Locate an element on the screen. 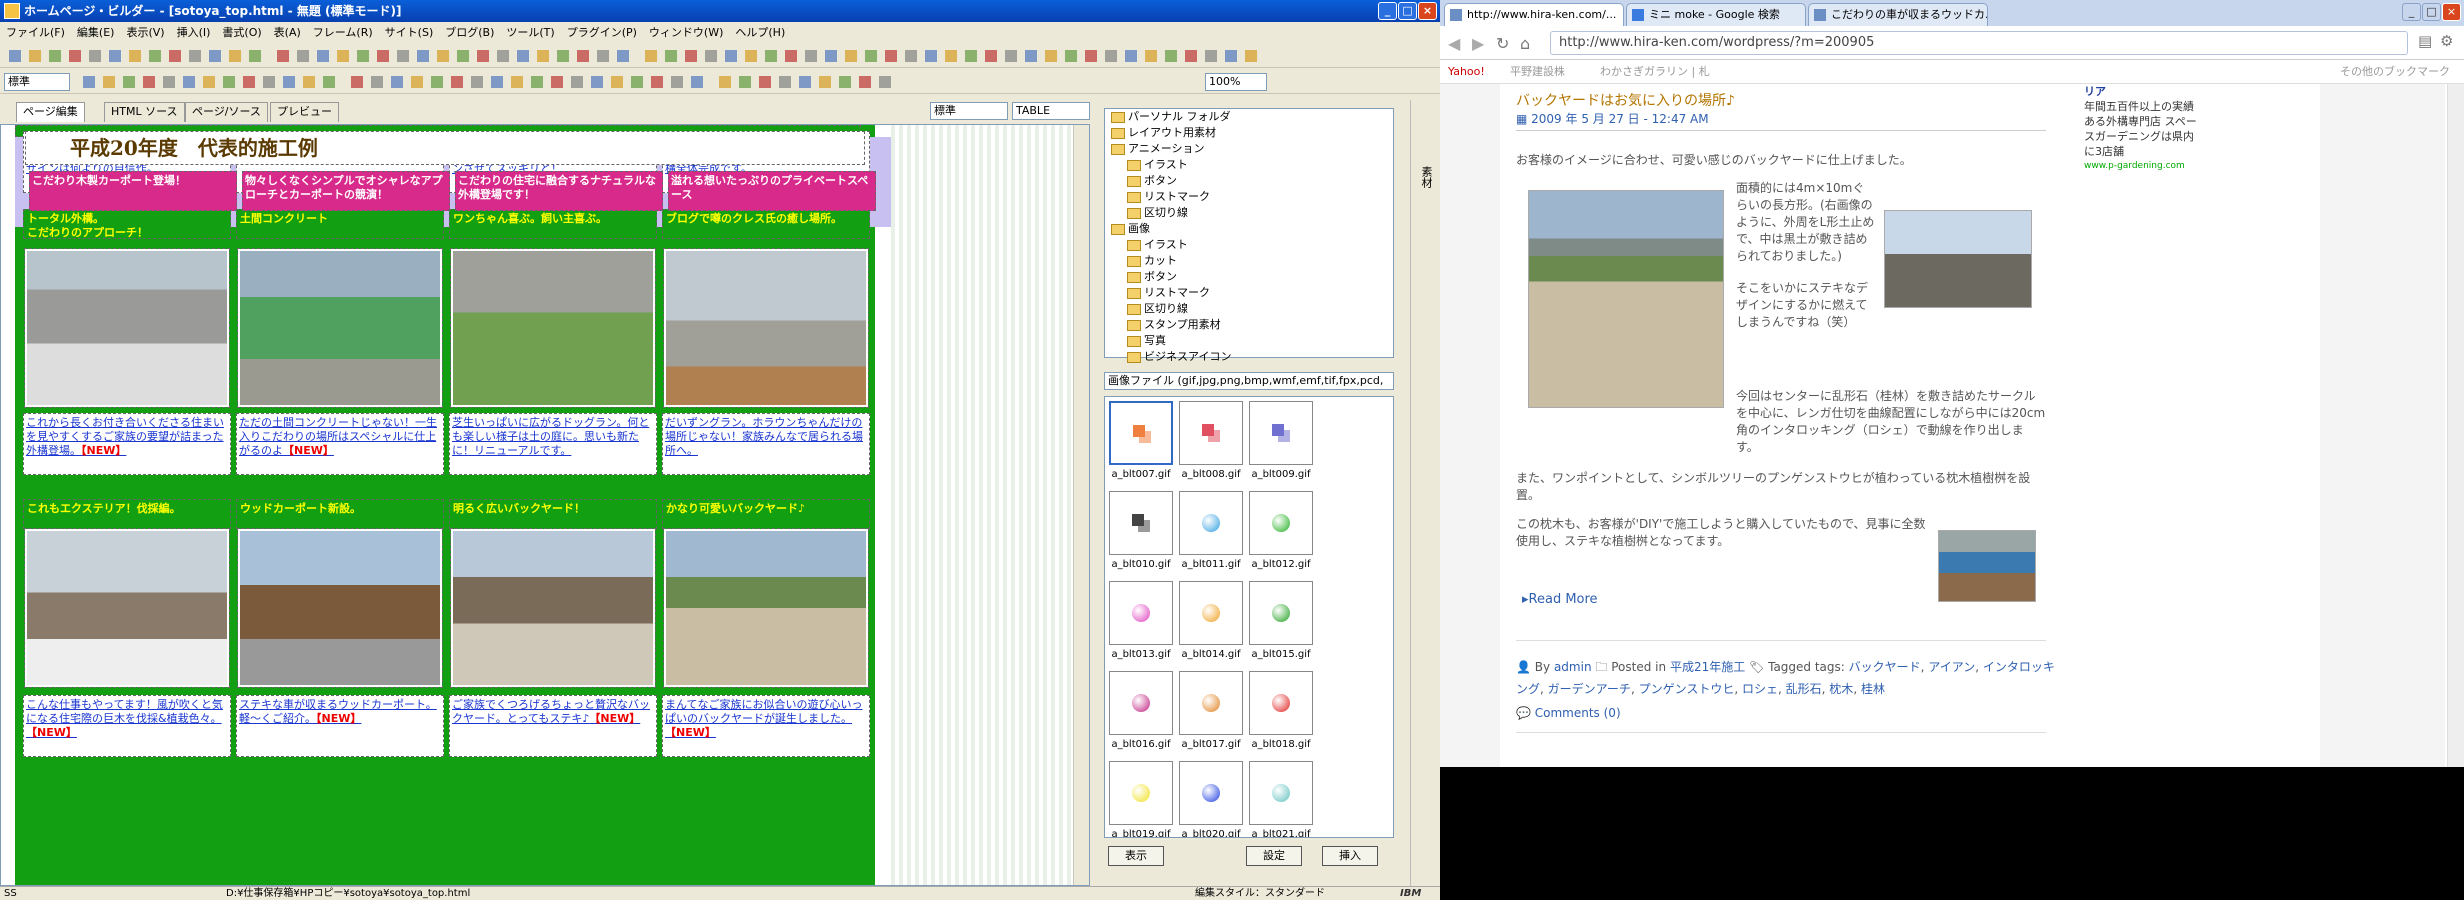 Image resolution: width=2464 pixels, height=900 pixels. tree-item: アニメーション is located at coordinates (1249, 149).